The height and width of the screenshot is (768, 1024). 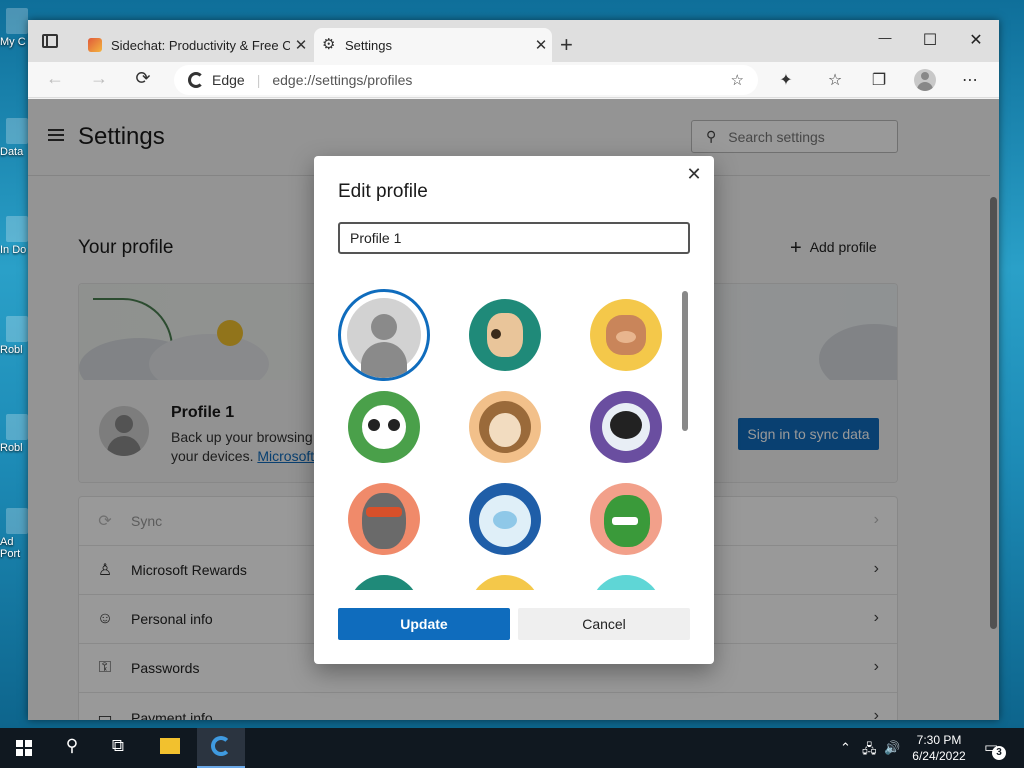 I want to click on tab-sidechat: Sidechat: Productivity & Free Ch ✕, so click(x=196, y=45).